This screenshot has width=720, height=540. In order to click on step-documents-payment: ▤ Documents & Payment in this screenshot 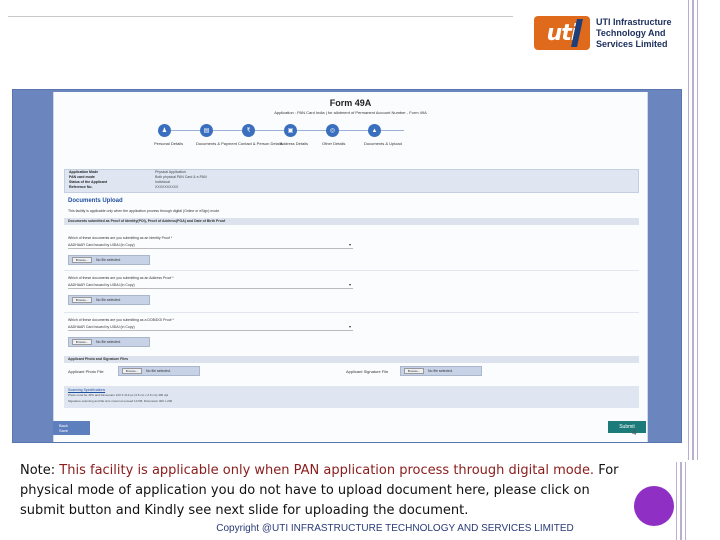, I will do `click(219, 135)`.